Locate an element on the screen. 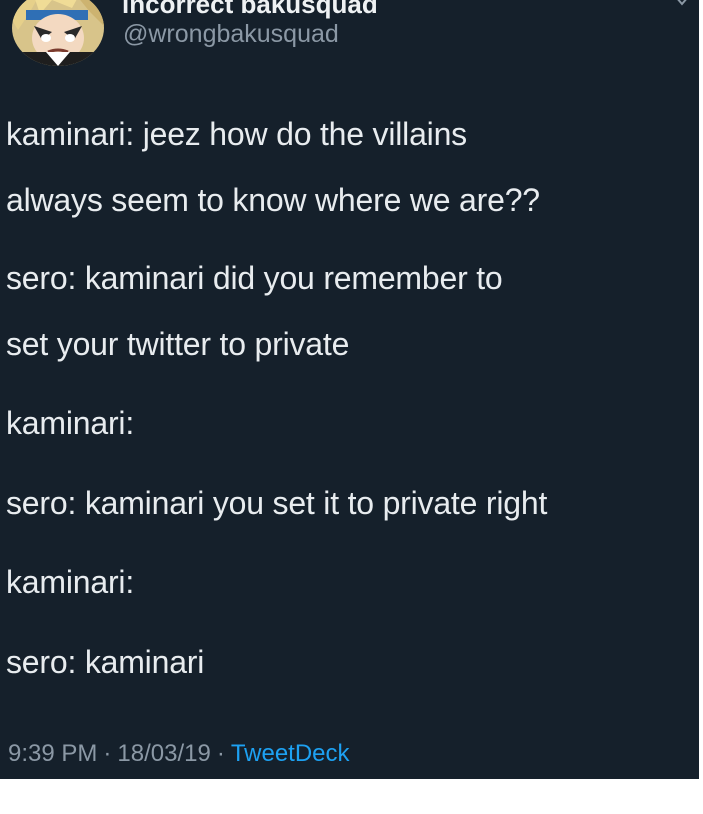 This screenshot has width=703, height=814. tweet-source-link: TweetDeck is located at coordinates (290, 753).